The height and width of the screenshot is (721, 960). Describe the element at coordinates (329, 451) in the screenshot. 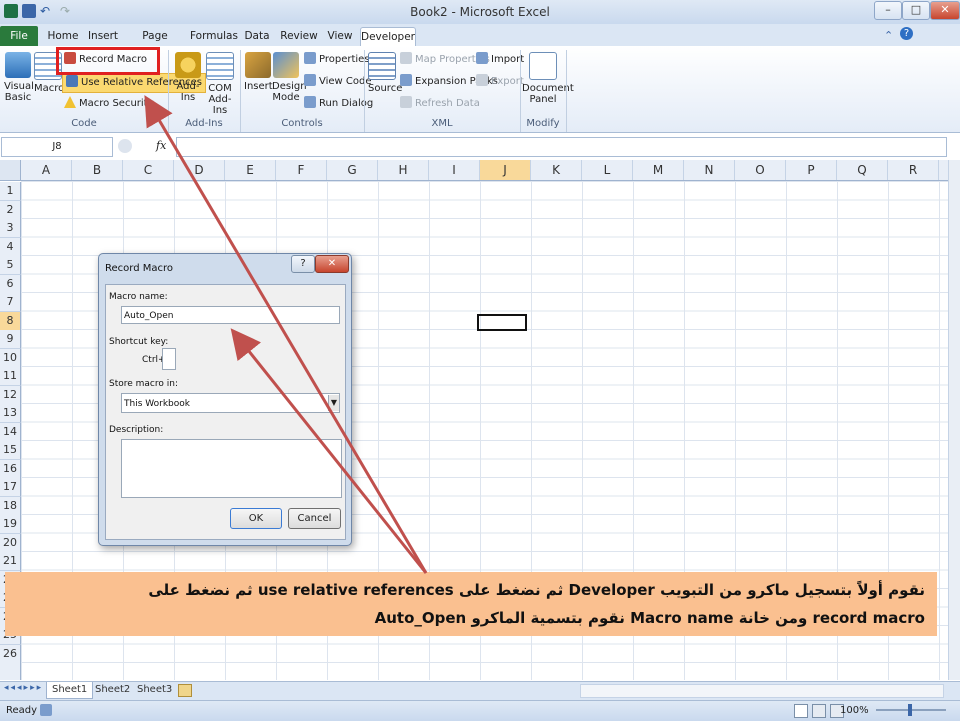

I see `arrow-to-macro-name` at that location.